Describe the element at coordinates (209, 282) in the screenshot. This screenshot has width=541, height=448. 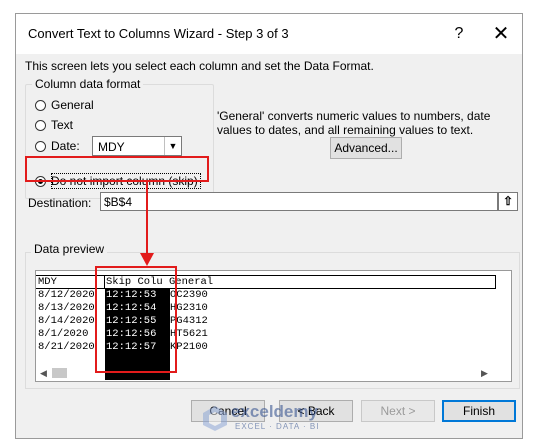
I see `preview-header-cell: General` at that location.